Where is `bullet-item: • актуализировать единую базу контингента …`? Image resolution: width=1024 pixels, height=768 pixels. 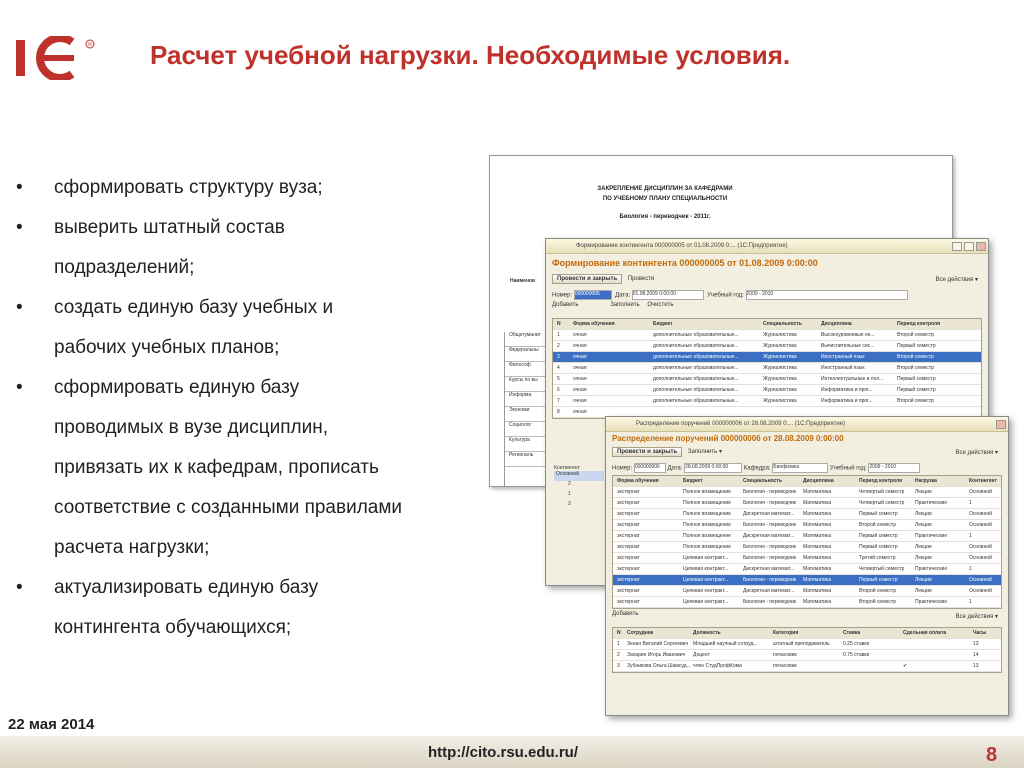 bullet-item: • актуализировать единую базу контингента … is located at coordinates (249, 608).